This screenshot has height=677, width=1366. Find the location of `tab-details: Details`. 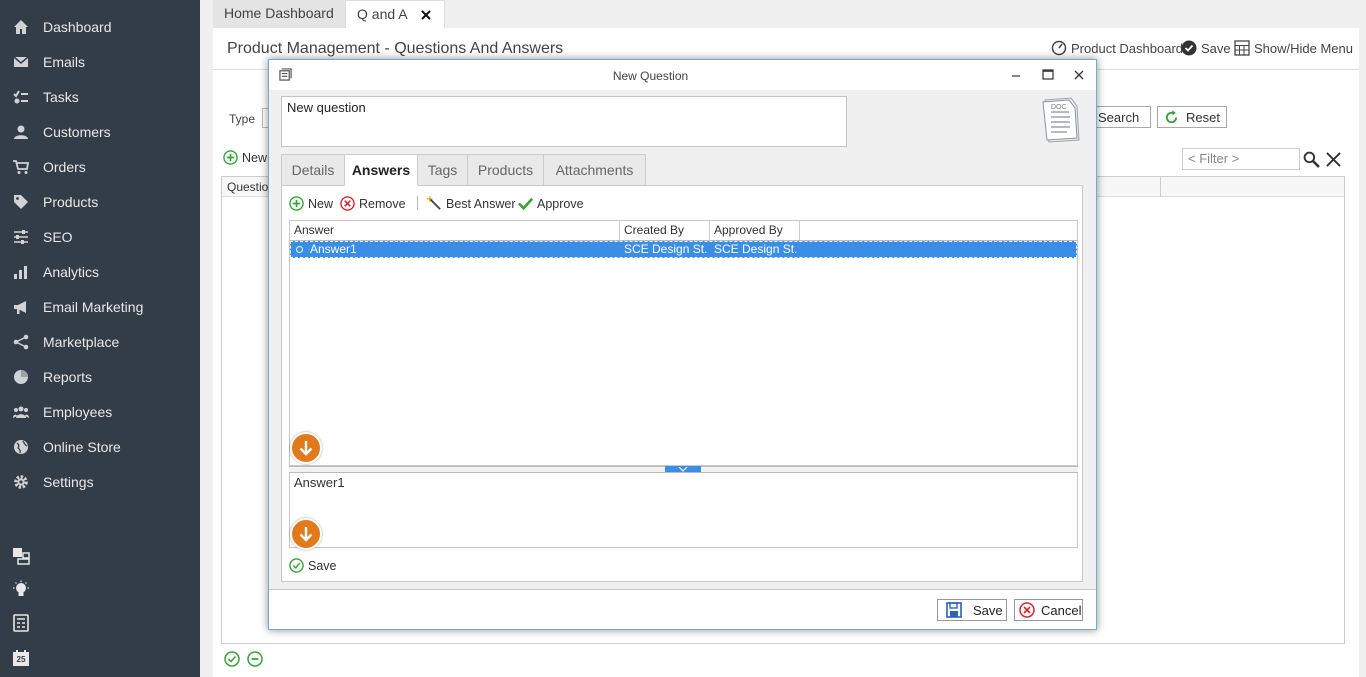

tab-details: Details is located at coordinates (313, 170).